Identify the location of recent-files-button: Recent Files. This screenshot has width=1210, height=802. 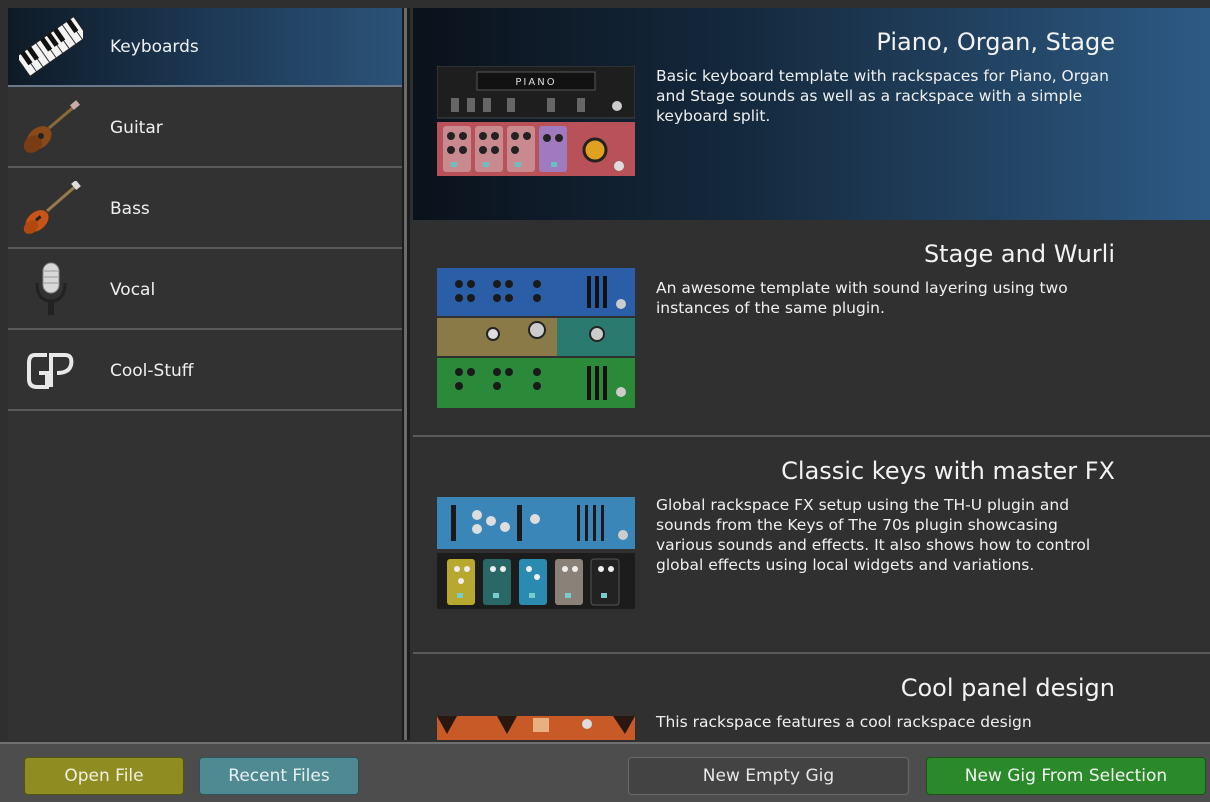
(279, 776).